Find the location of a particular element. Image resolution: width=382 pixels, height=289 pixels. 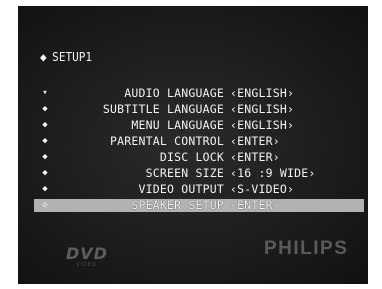

menu-item-parental-control: ◆ PARENTAL CONTROL ‹ENTER› is located at coordinates (199, 141).